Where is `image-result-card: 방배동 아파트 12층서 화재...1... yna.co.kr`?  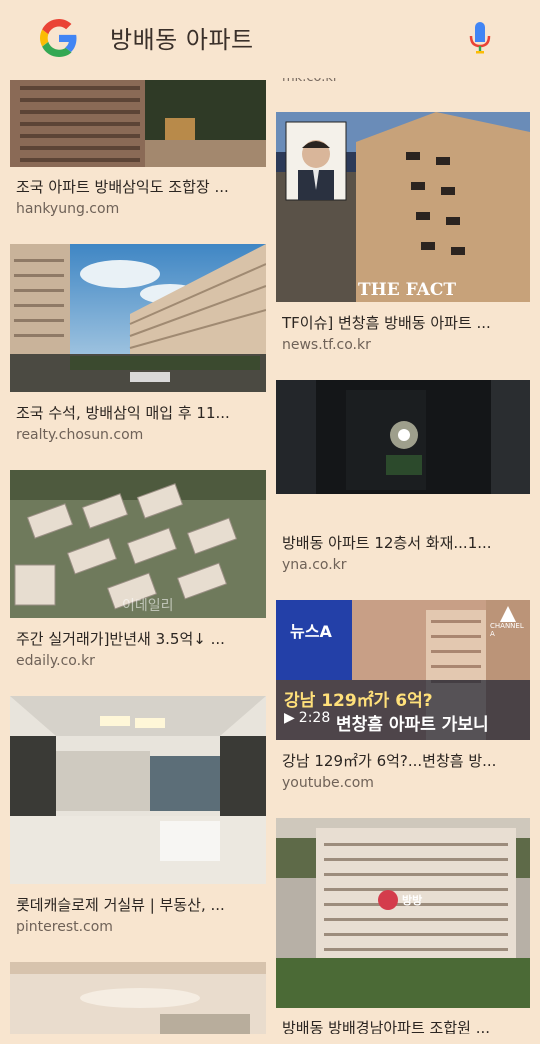 image-result-card: 방배동 아파트 12층서 화재...1... yna.co.kr is located at coordinates (403, 478).